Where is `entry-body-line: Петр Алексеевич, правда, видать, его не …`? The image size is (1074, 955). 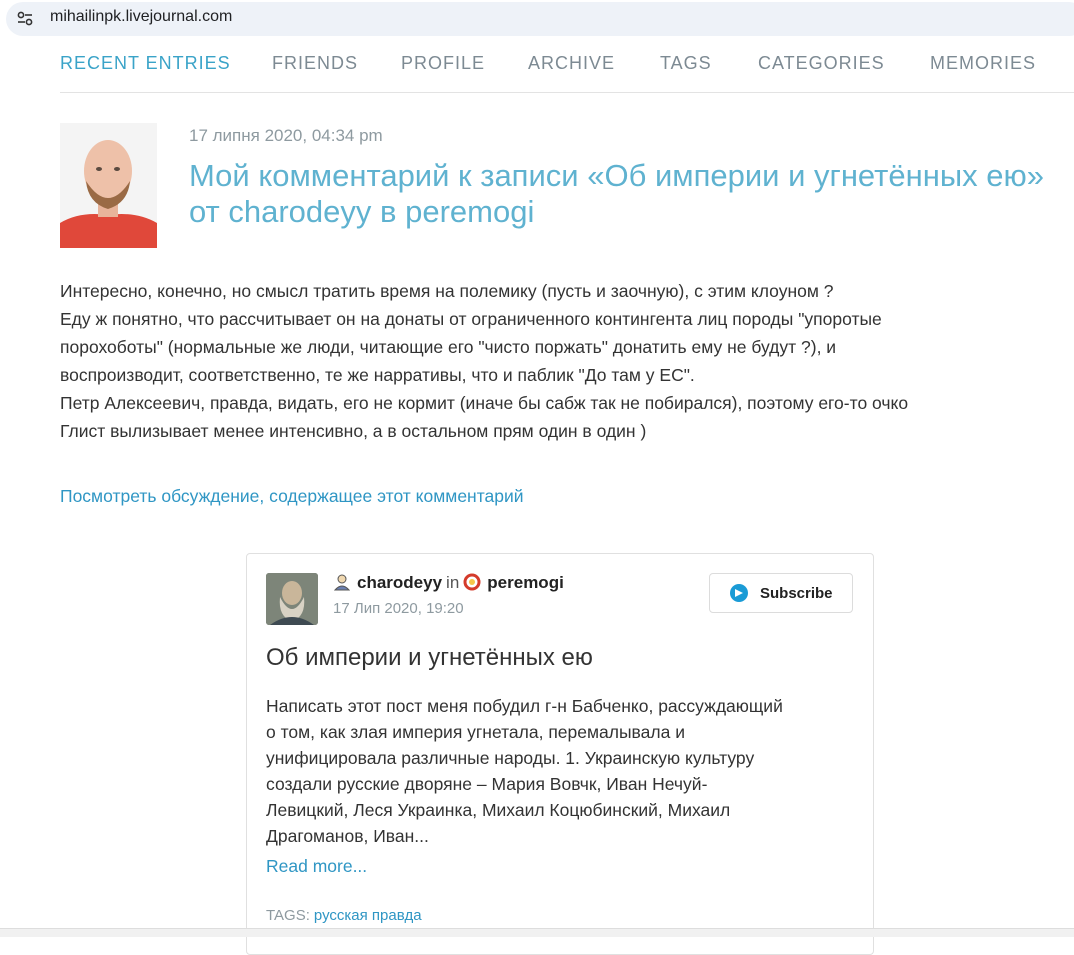 entry-body-line: Петр Алексеевич, правда, видать, его не … is located at coordinates (484, 403).